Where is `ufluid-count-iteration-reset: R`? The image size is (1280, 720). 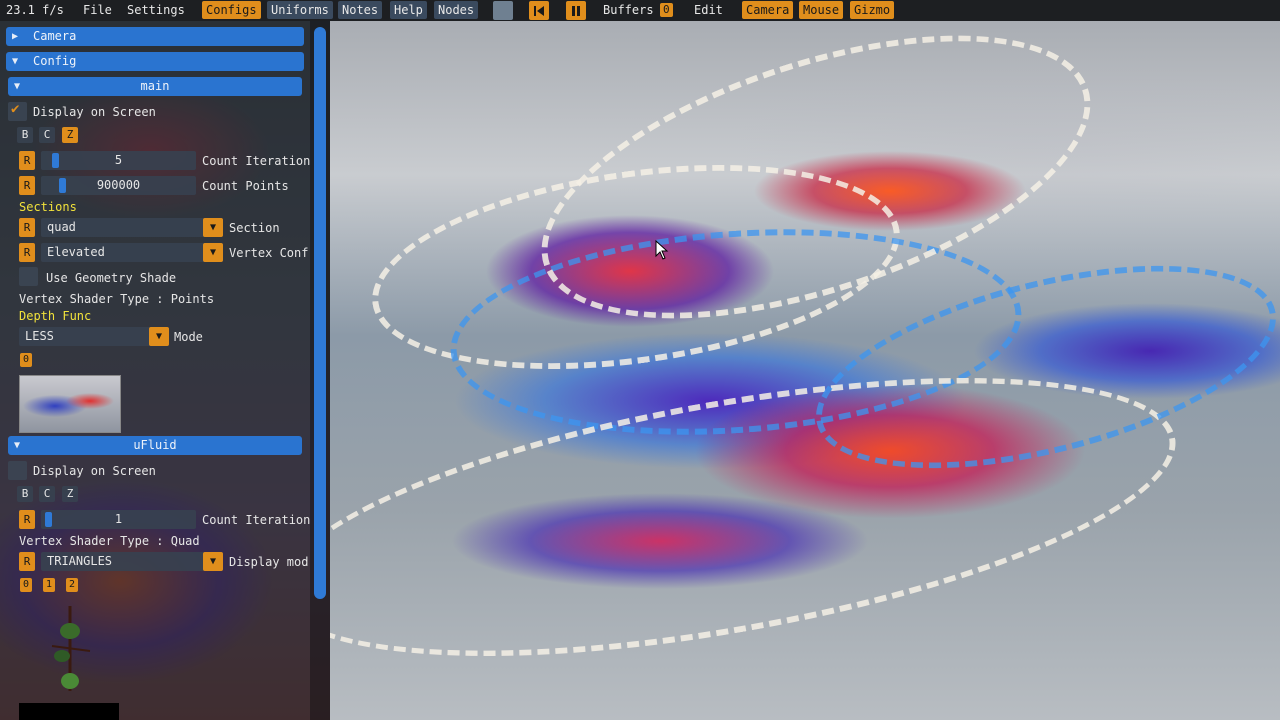 ufluid-count-iteration-reset: R is located at coordinates (27, 519).